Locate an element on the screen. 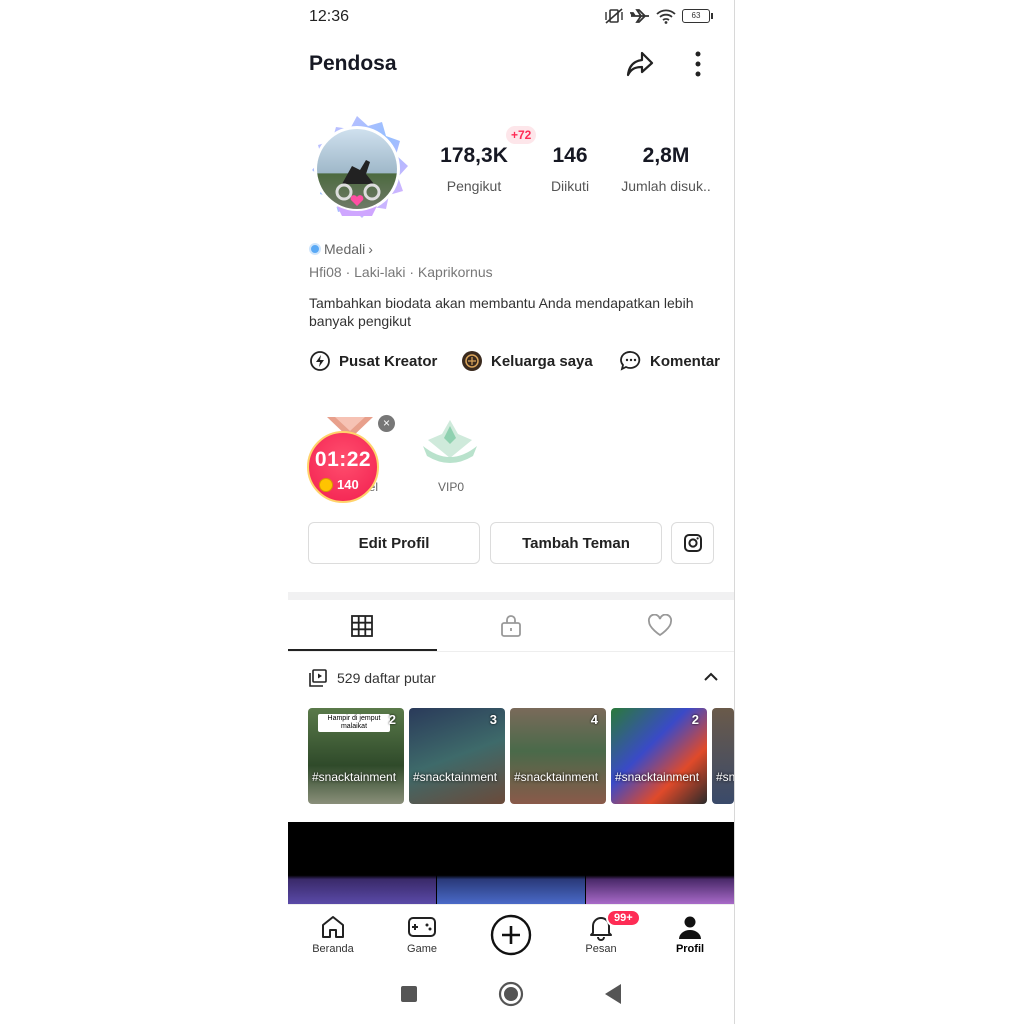 Image resolution: width=1024 pixels, height=1024 pixels. home-button-icon is located at coordinates (511, 994).